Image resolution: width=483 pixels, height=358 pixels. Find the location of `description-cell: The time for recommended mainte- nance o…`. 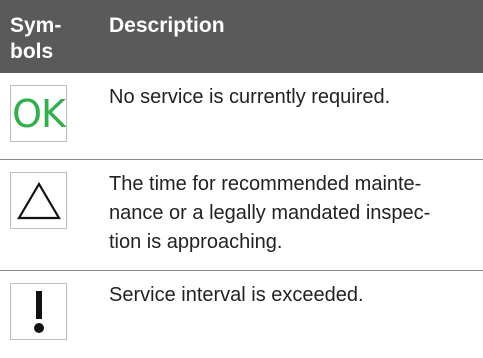

description-cell: The time for recommended mainte- nance o… is located at coordinates (270, 213).